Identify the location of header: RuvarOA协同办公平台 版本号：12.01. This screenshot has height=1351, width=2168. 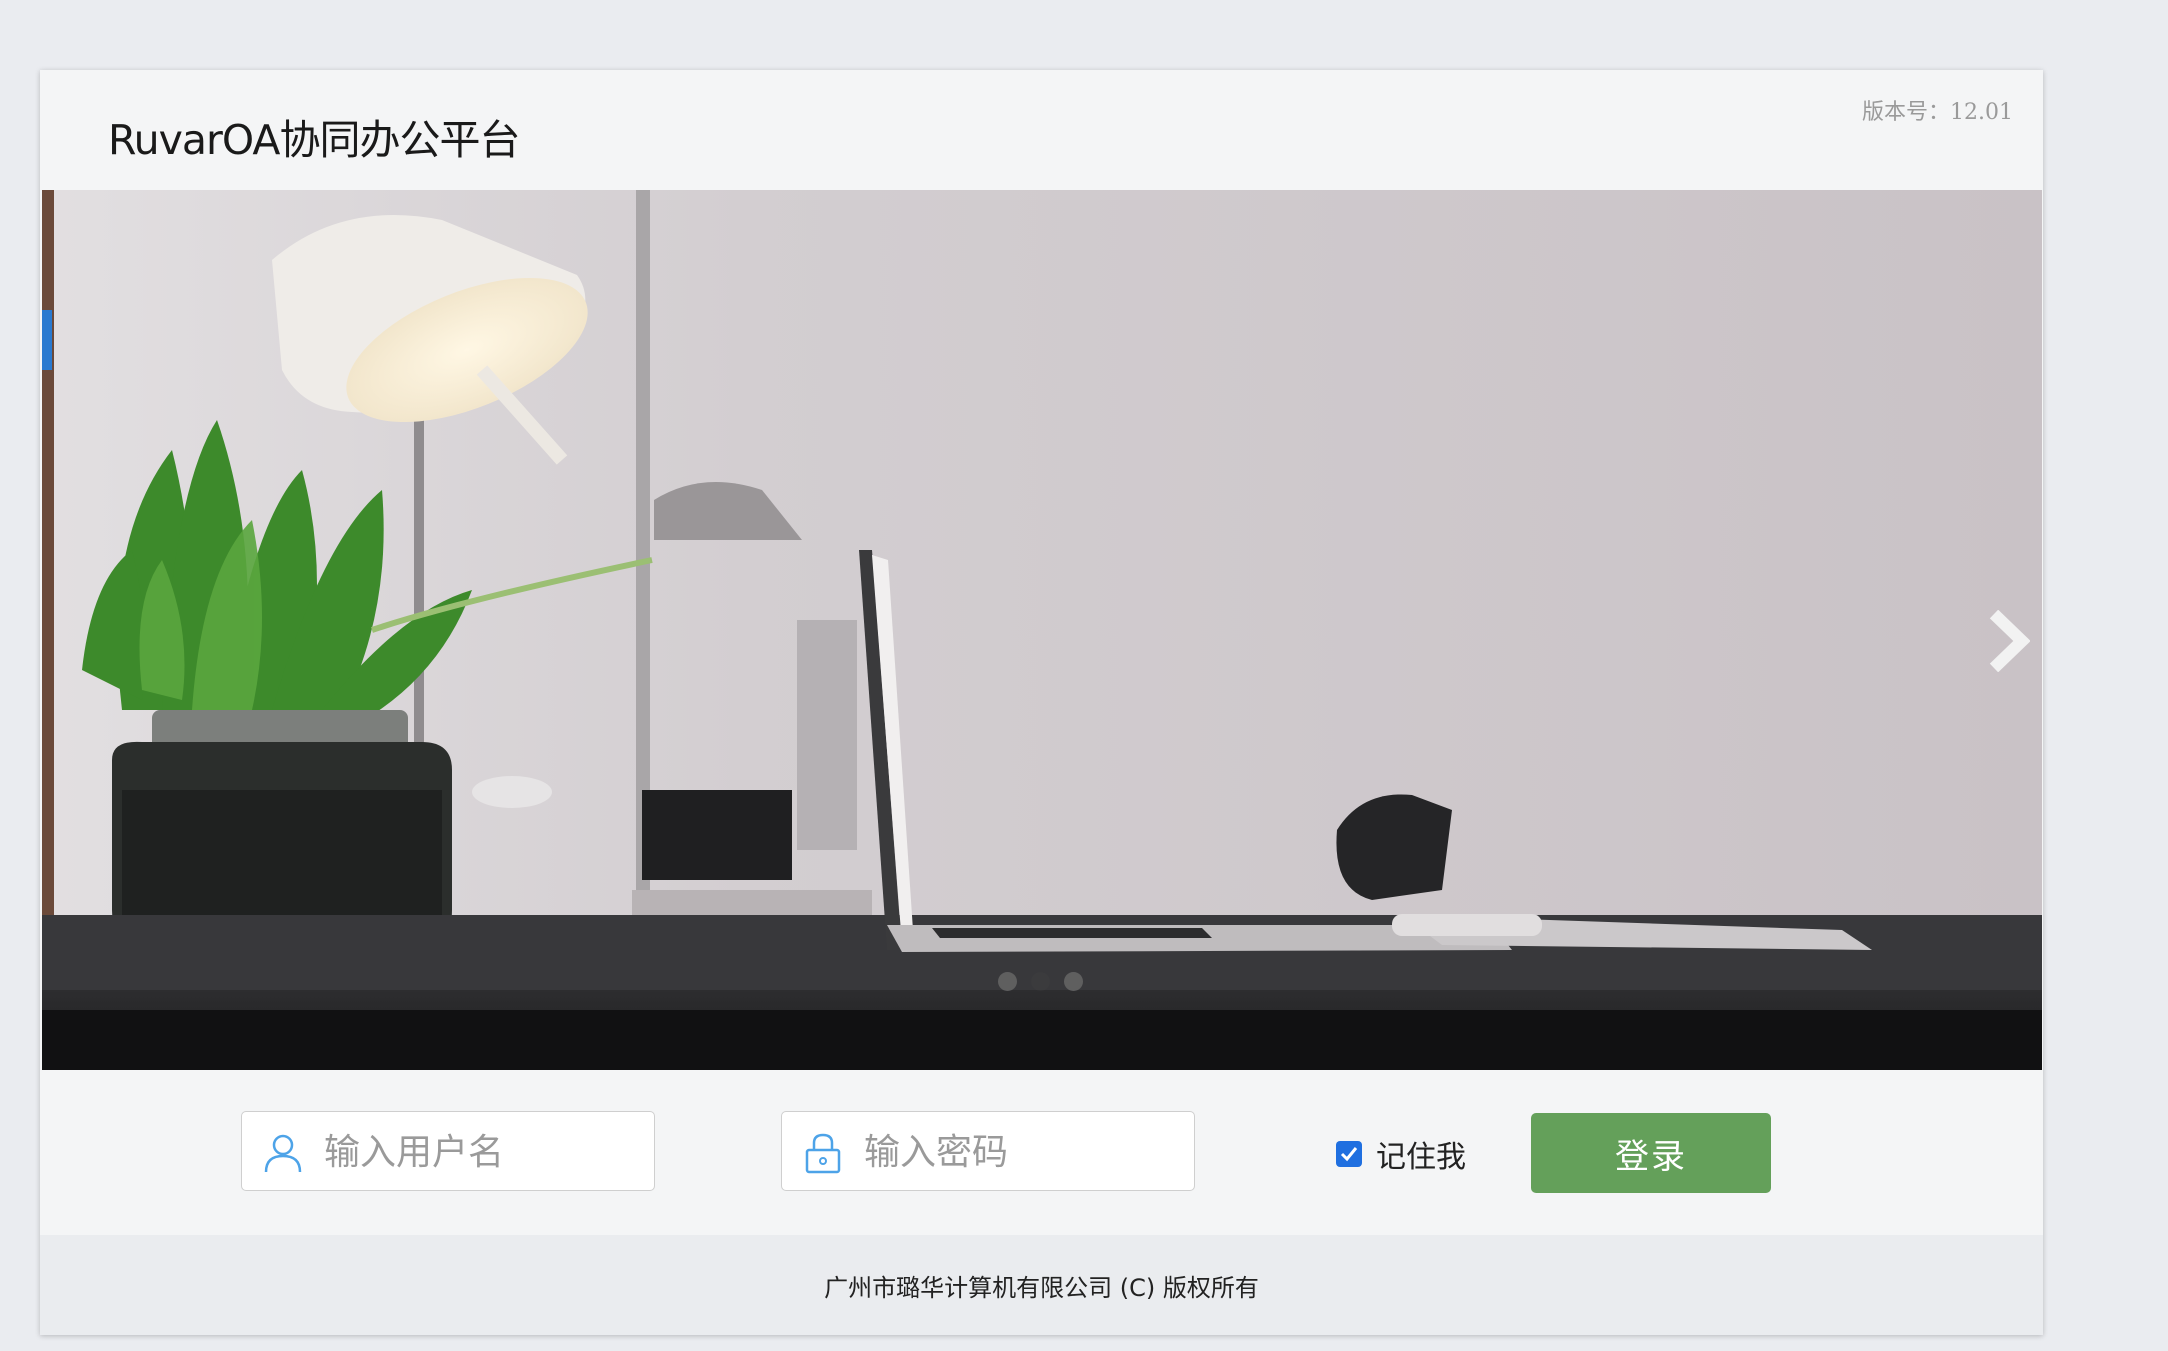
(1041, 130).